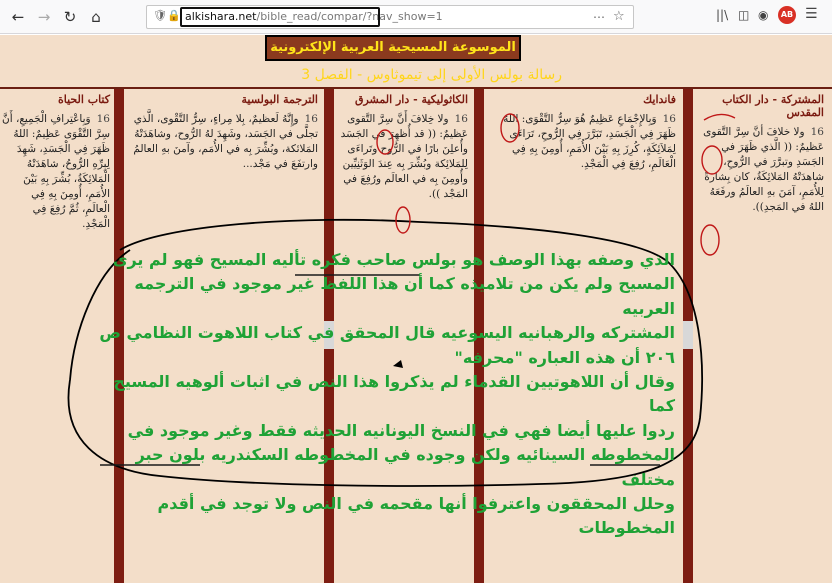  Describe the element at coordinates (18, 17) in the screenshot. I see `back-arrow-icon: ←` at that location.